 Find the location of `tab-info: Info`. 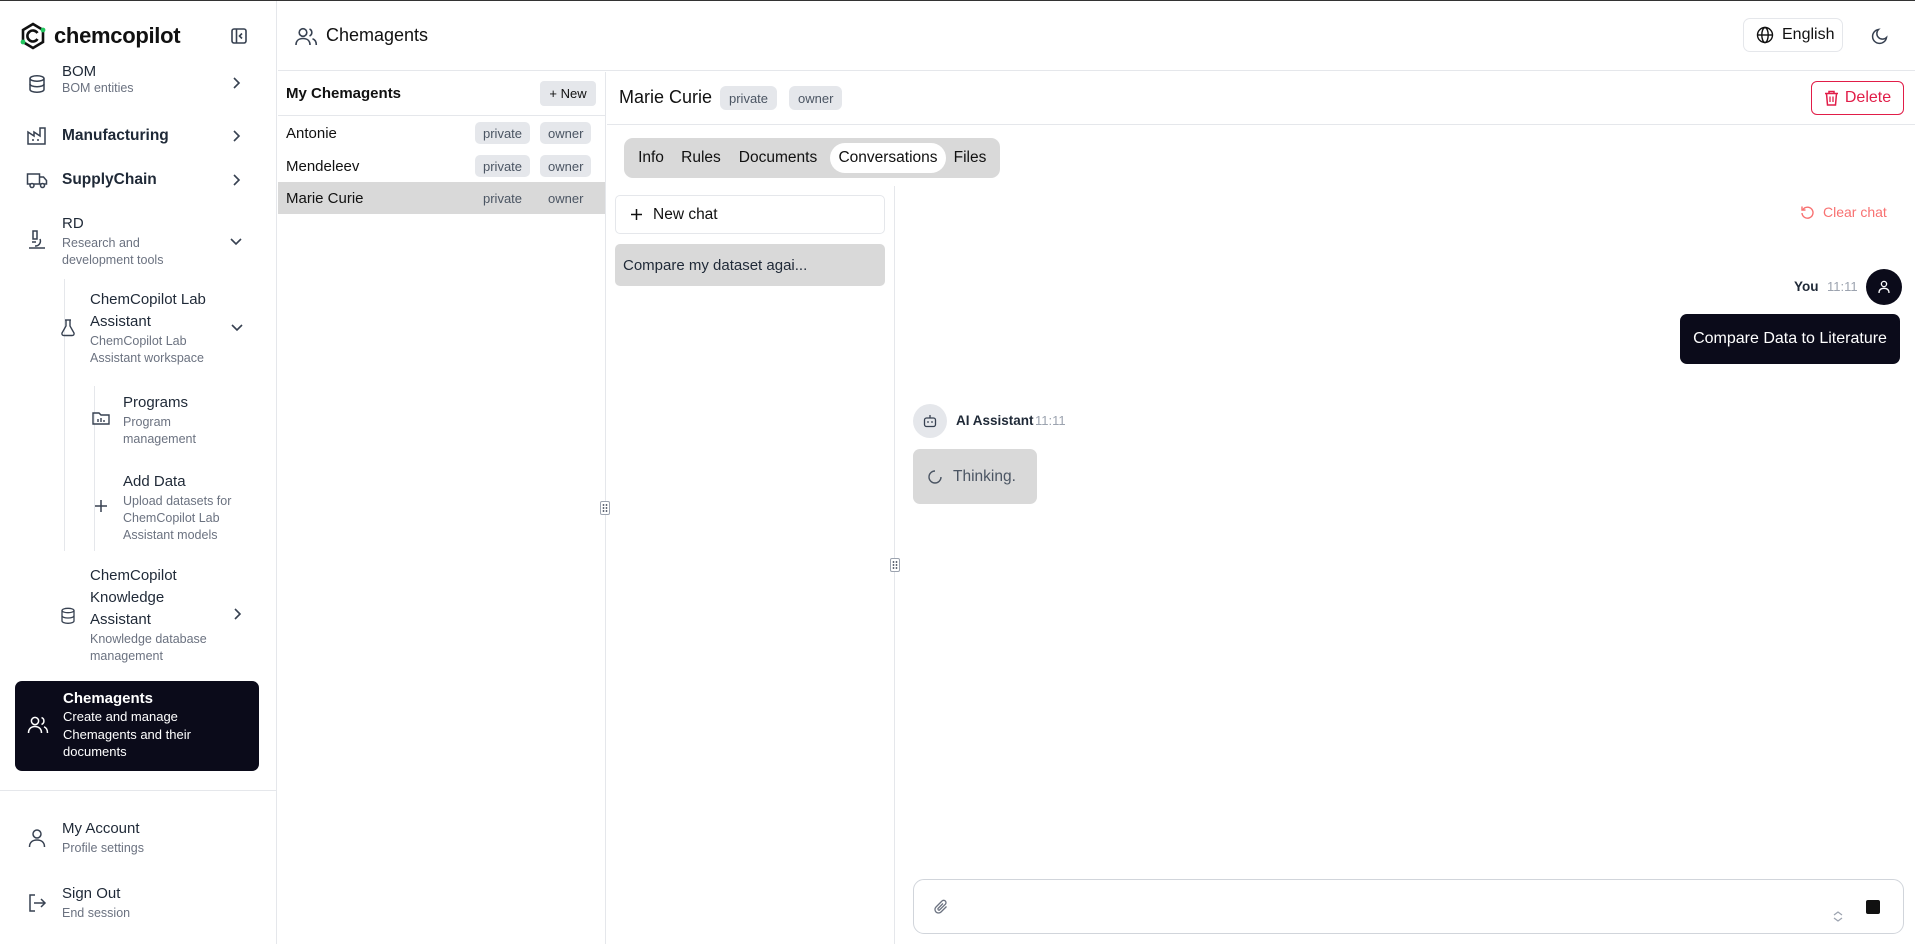

tab-info: Info is located at coordinates (651, 158).